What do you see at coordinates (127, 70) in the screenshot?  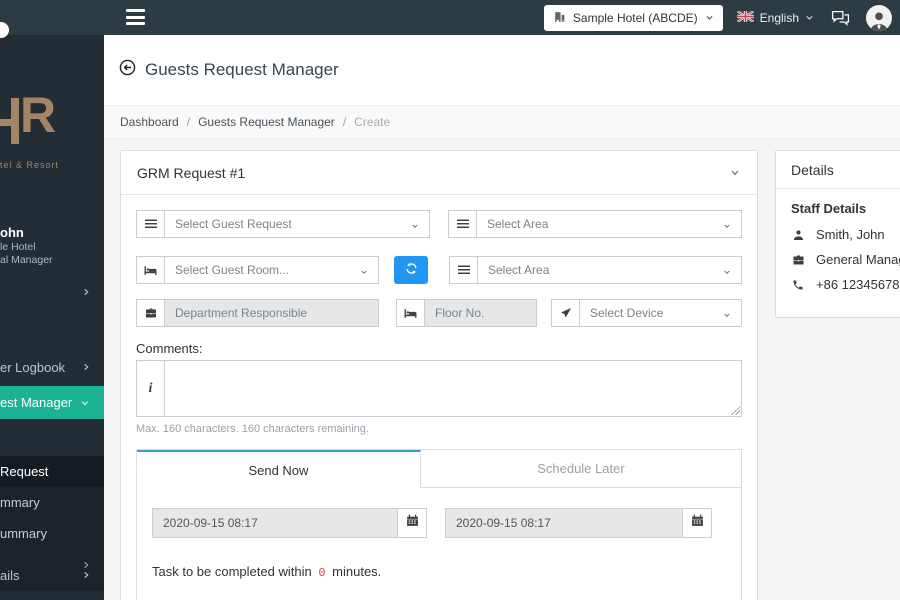 I see `back-icon` at bounding box center [127, 70].